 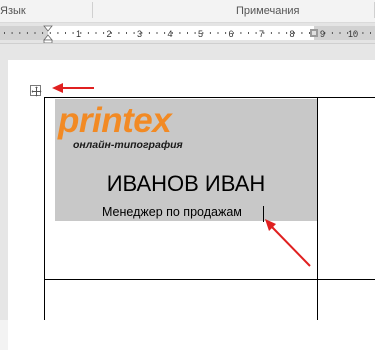 What do you see at coordinates (172, 212) in the screenshot?
I see `card-position: Менеджер по продажам` at bounding box center [172, 212].